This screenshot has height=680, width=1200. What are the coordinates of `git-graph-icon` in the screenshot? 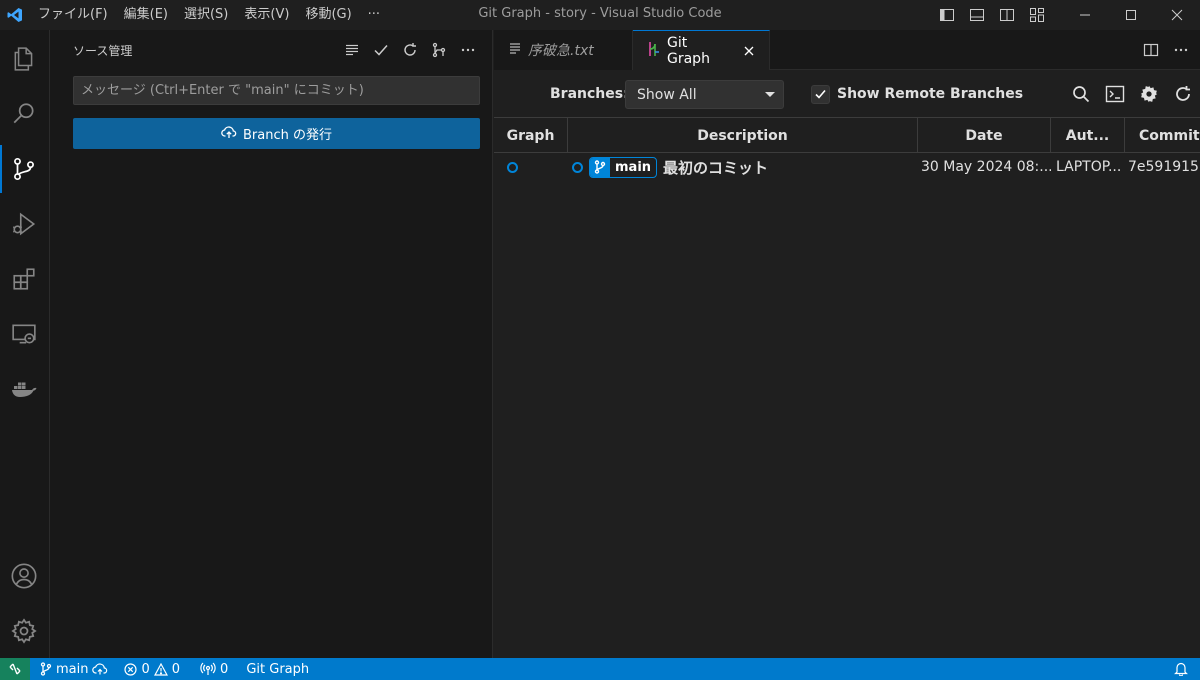 It's located at (654, 51).